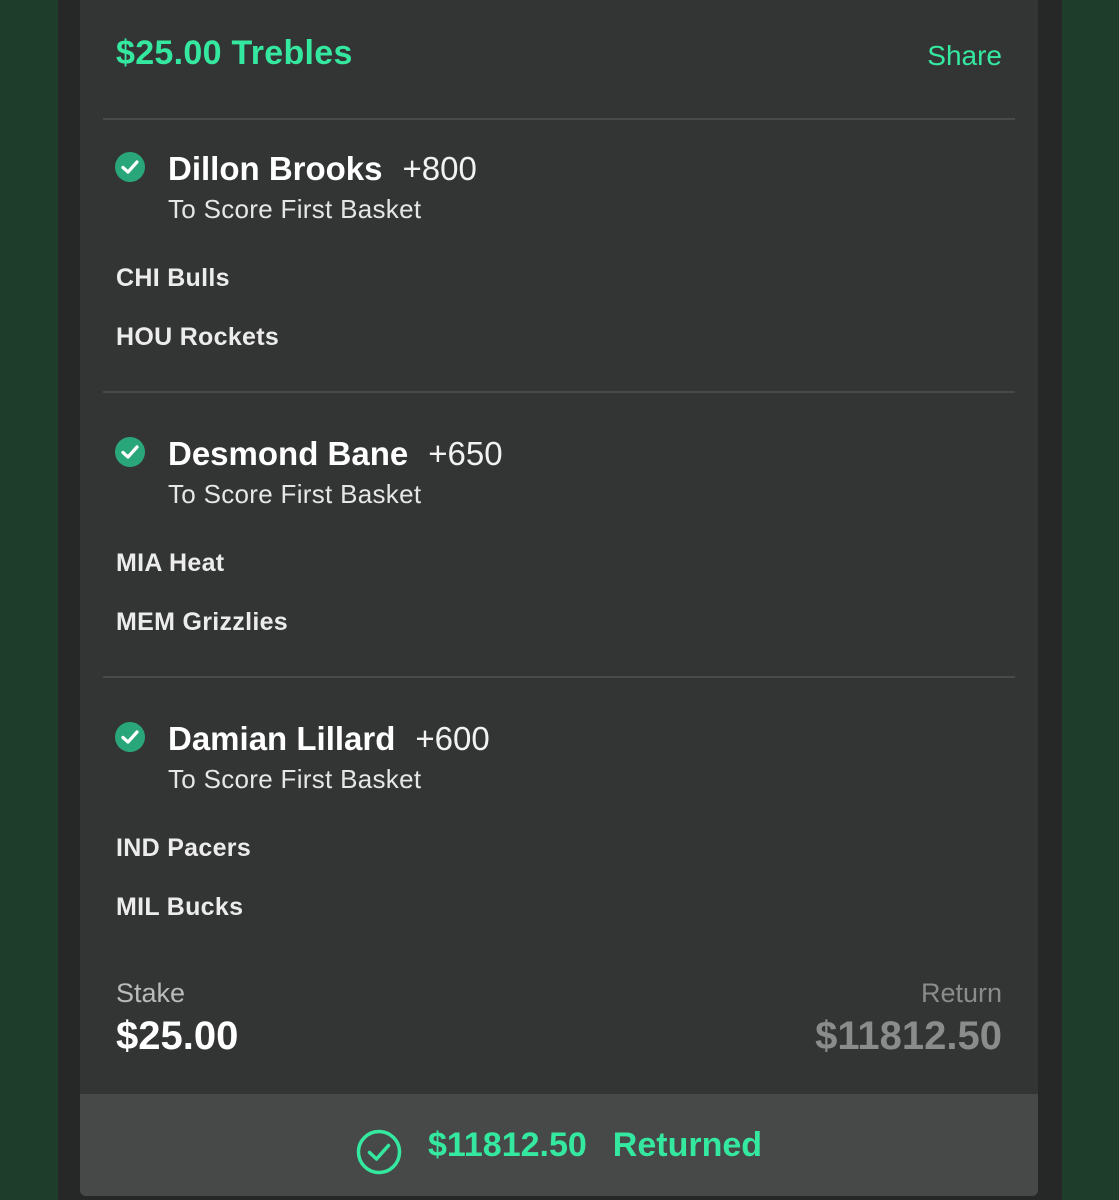  Describe the element at coordinates (184, 848) in the screenshot. I see `team-name: IND Pacers` at that location.